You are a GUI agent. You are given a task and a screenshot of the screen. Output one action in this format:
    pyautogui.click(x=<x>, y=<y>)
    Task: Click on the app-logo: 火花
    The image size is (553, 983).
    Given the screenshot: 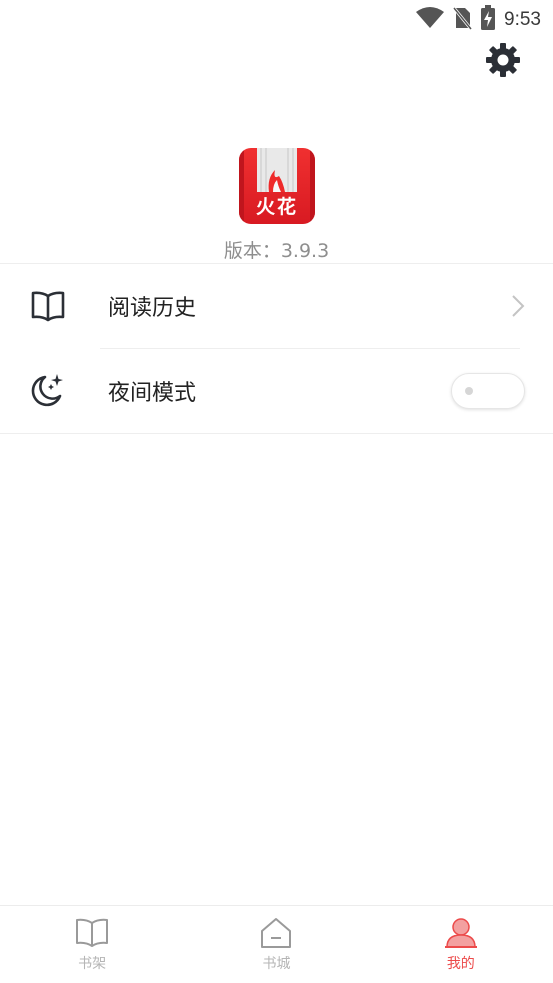 What is the action you would take?
    pyautogui.click(x=277, y=186)
    